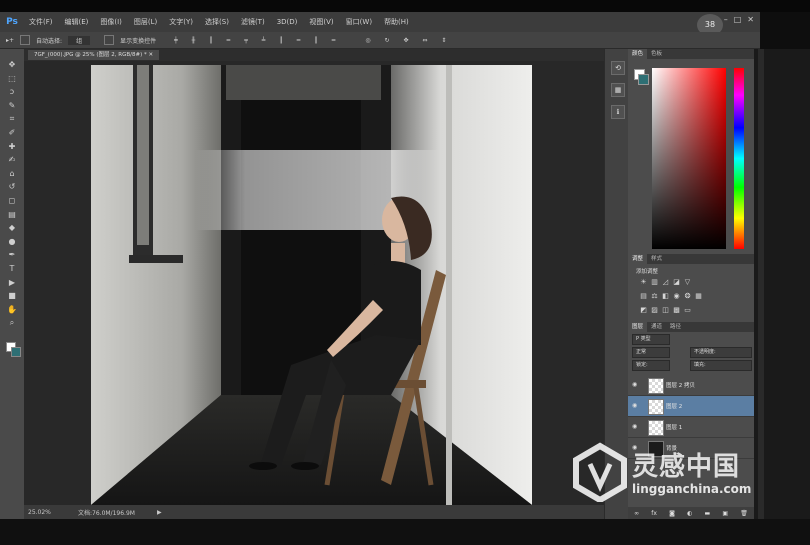 This screenshot has height=545, width=810. Describe the element at coordinates (738, 19) in the screenshot. I see `maximize-button: □` at that location.